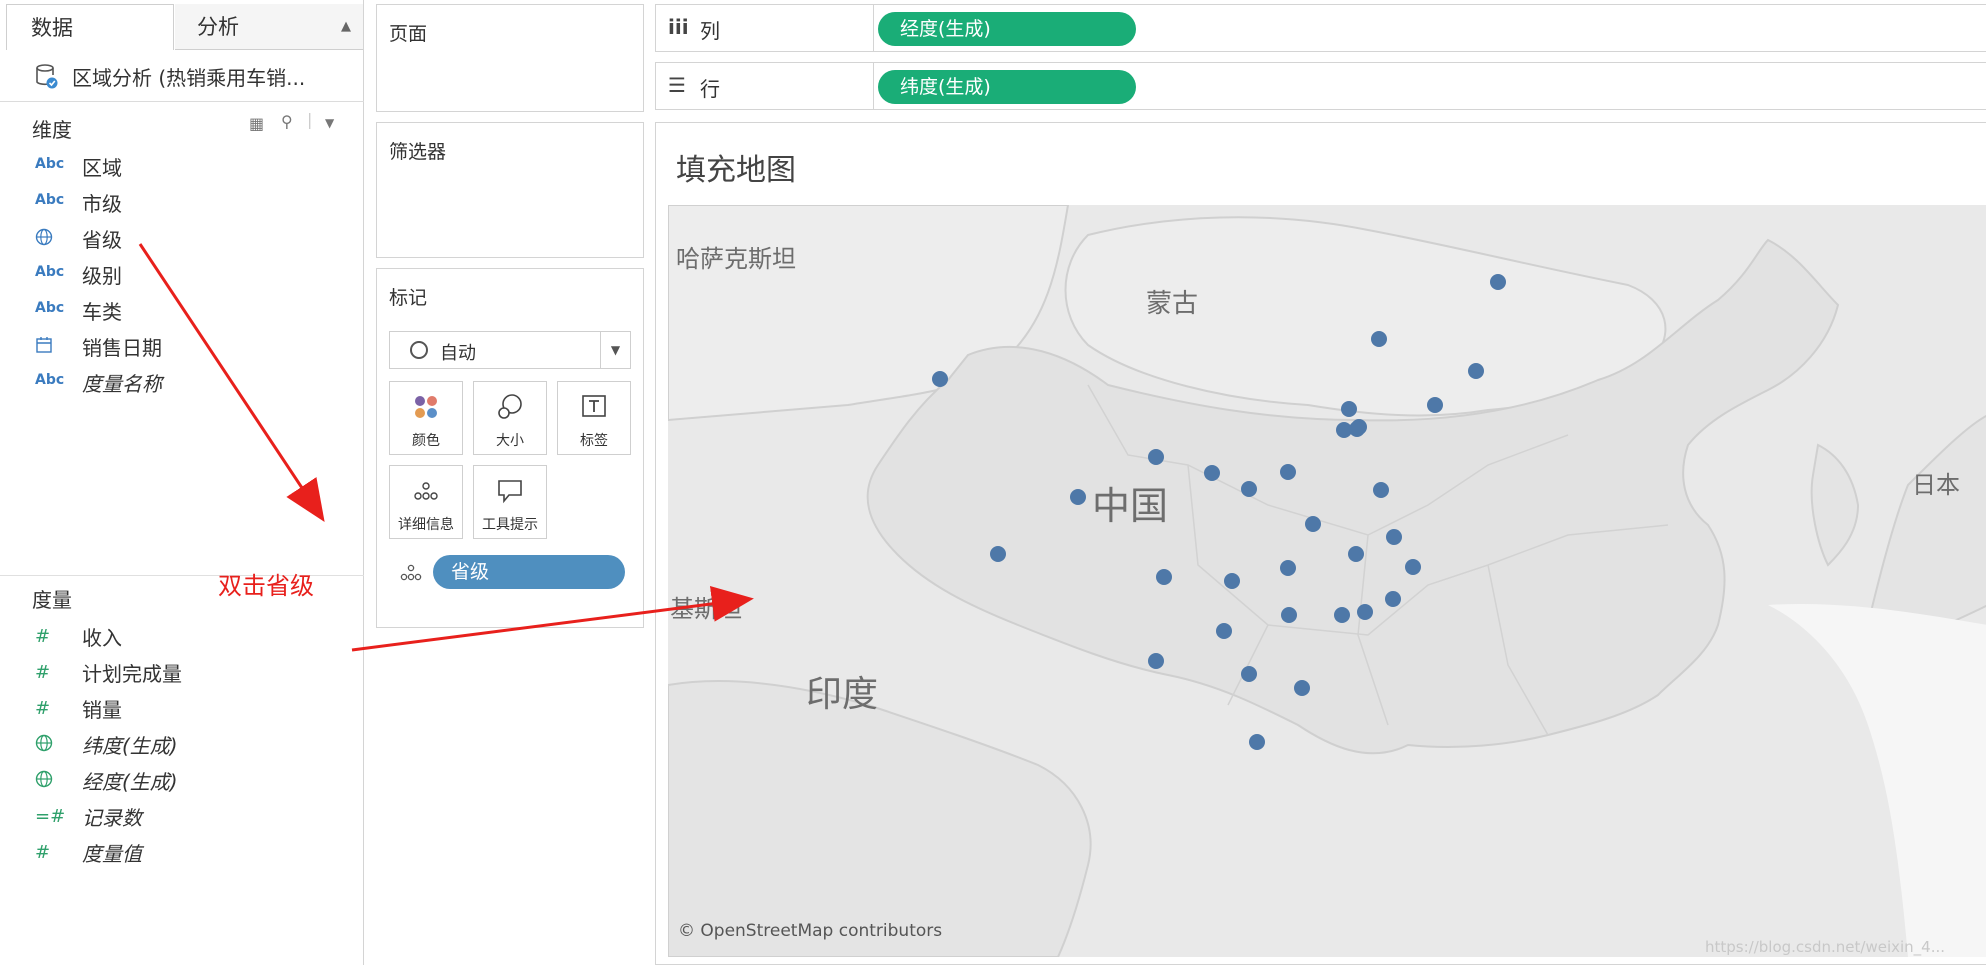 The image size is (1986, 965). Describe the element at coordinates (1007, 87) in the screenshot. I see `latitude-pill: 纬度(生成)` at that location.